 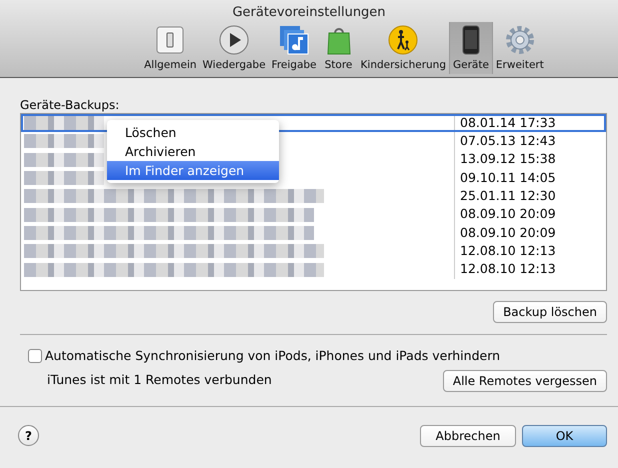 I want to click on music-note-icon, so click(x=294, y=40).